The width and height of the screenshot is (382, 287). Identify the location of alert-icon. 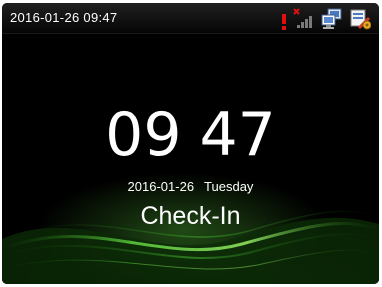
(284, 22).